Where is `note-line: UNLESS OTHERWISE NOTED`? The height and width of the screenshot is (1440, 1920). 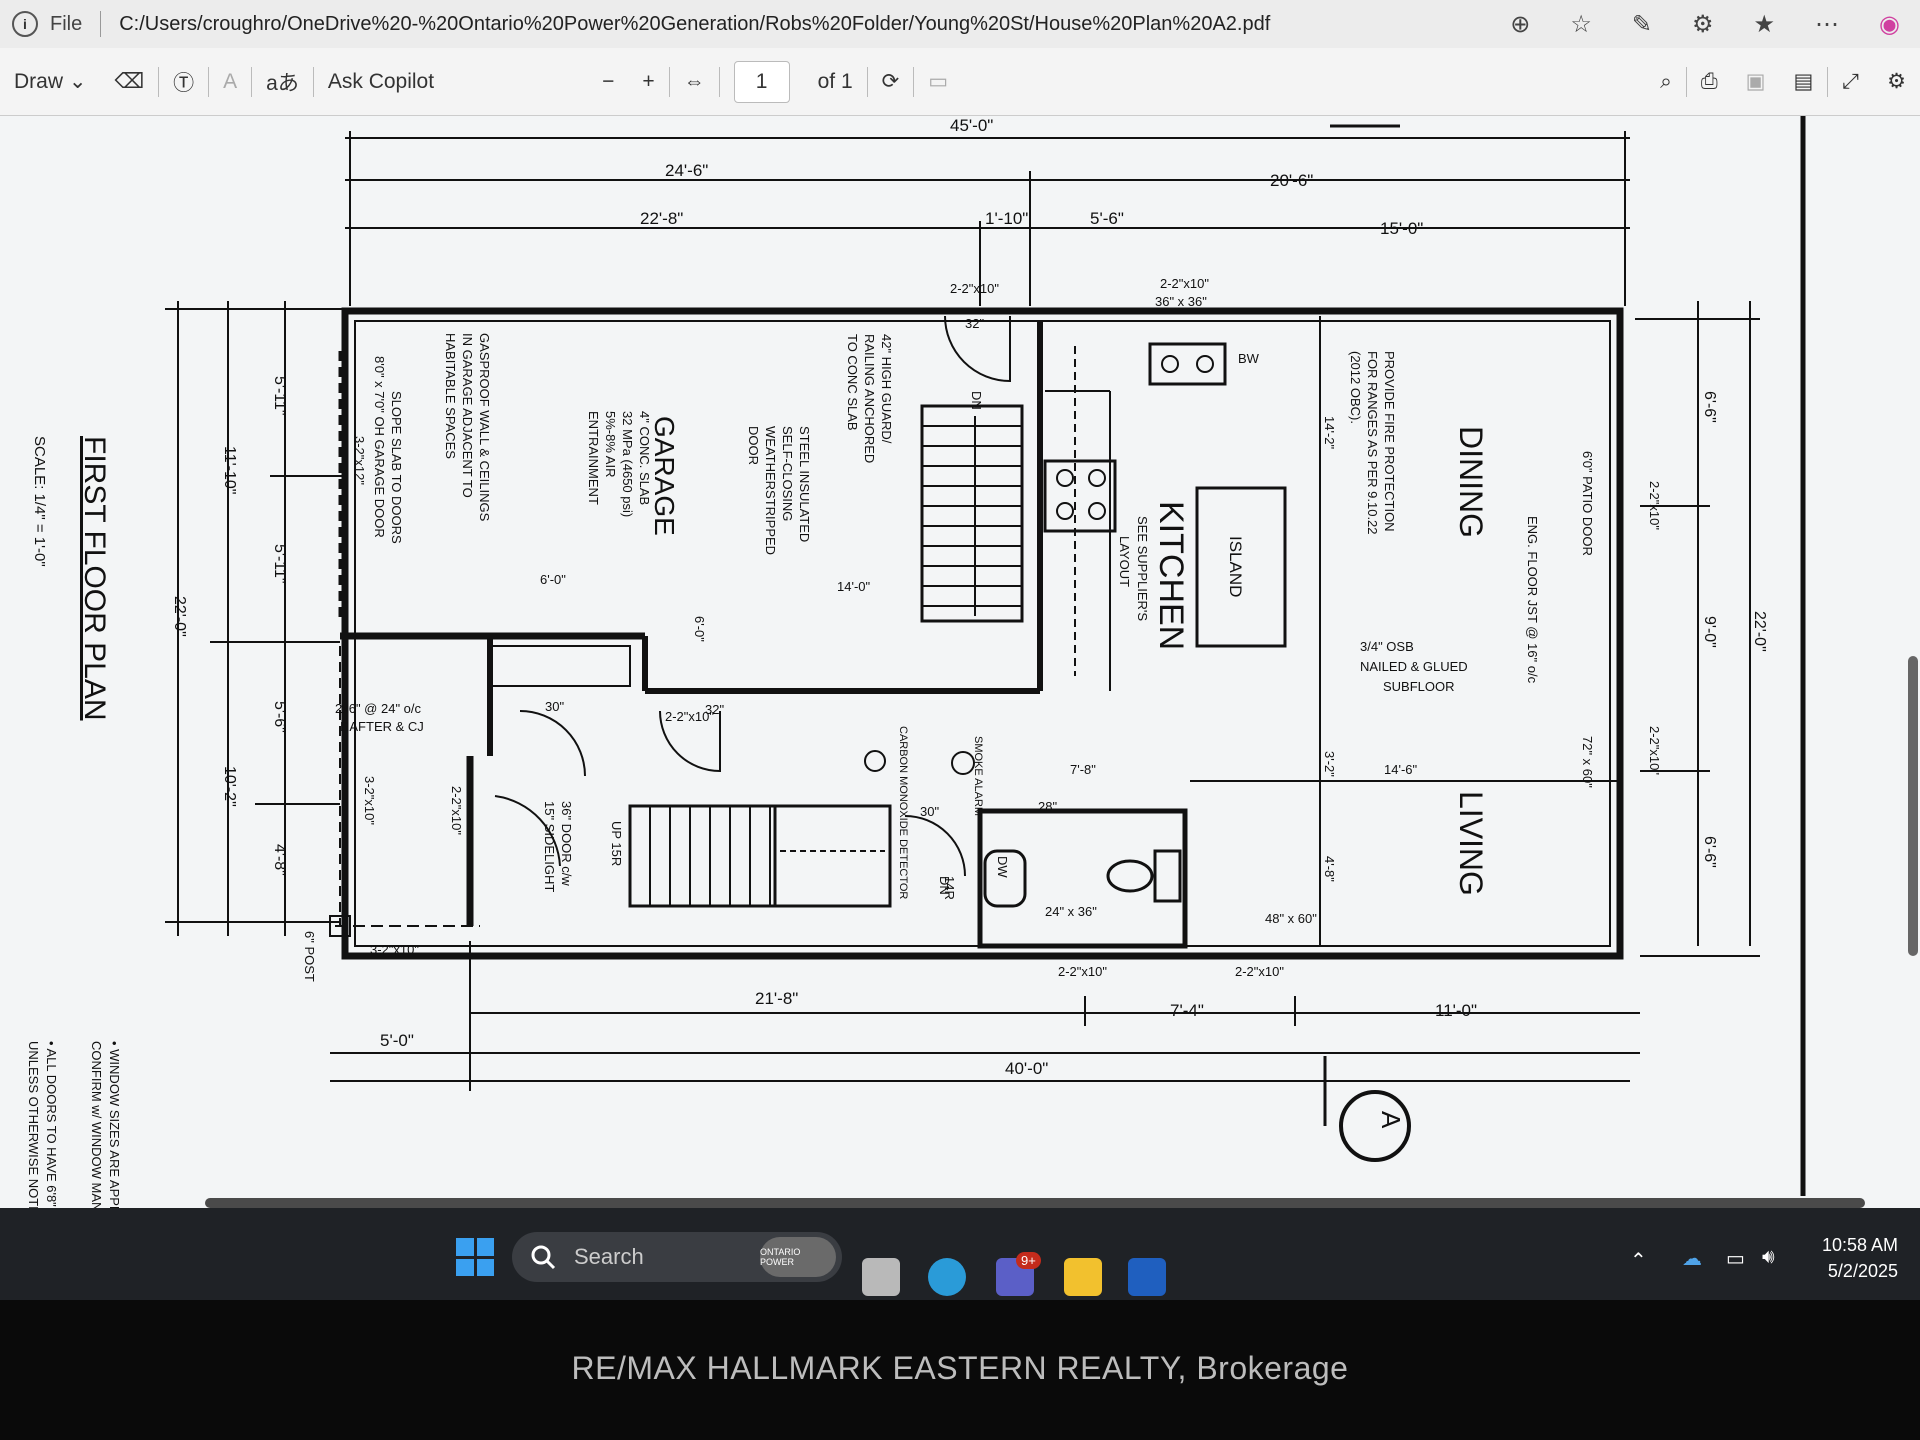 note-line: UNLESS OTHERWISE NOTED is located at coordinates (33, 1124).